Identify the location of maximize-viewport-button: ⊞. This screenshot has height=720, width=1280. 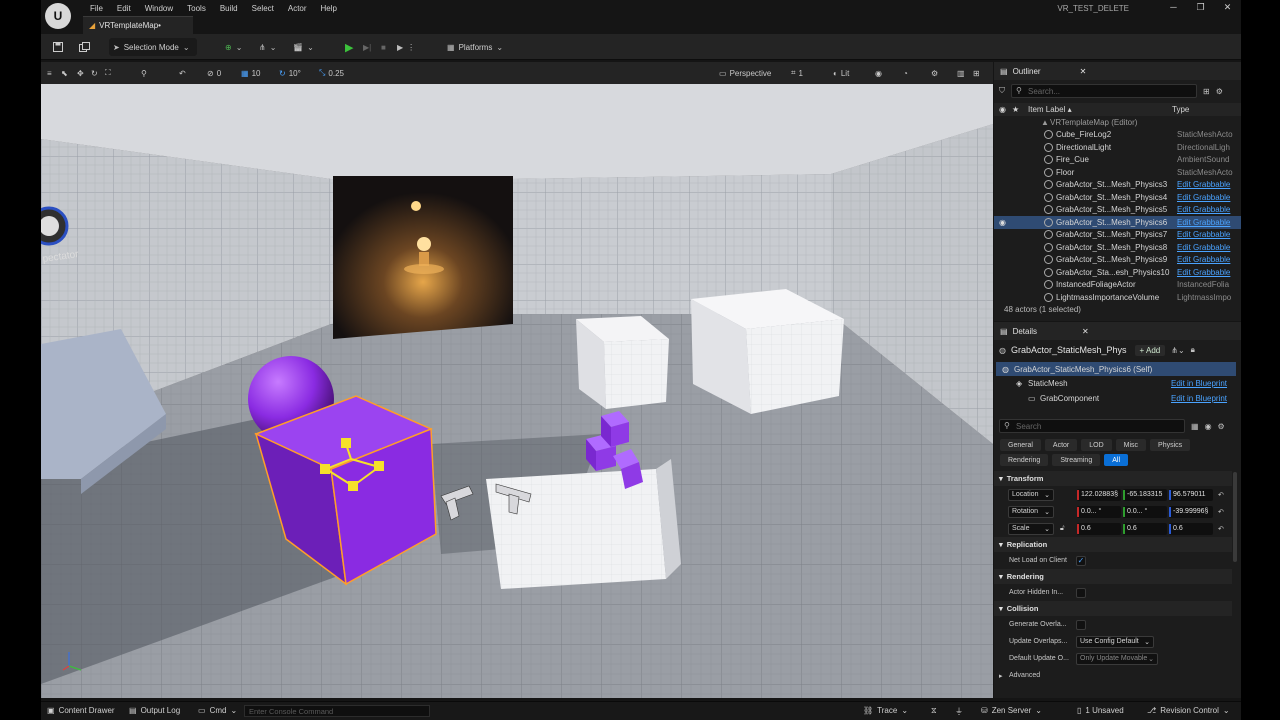
(976, 73).